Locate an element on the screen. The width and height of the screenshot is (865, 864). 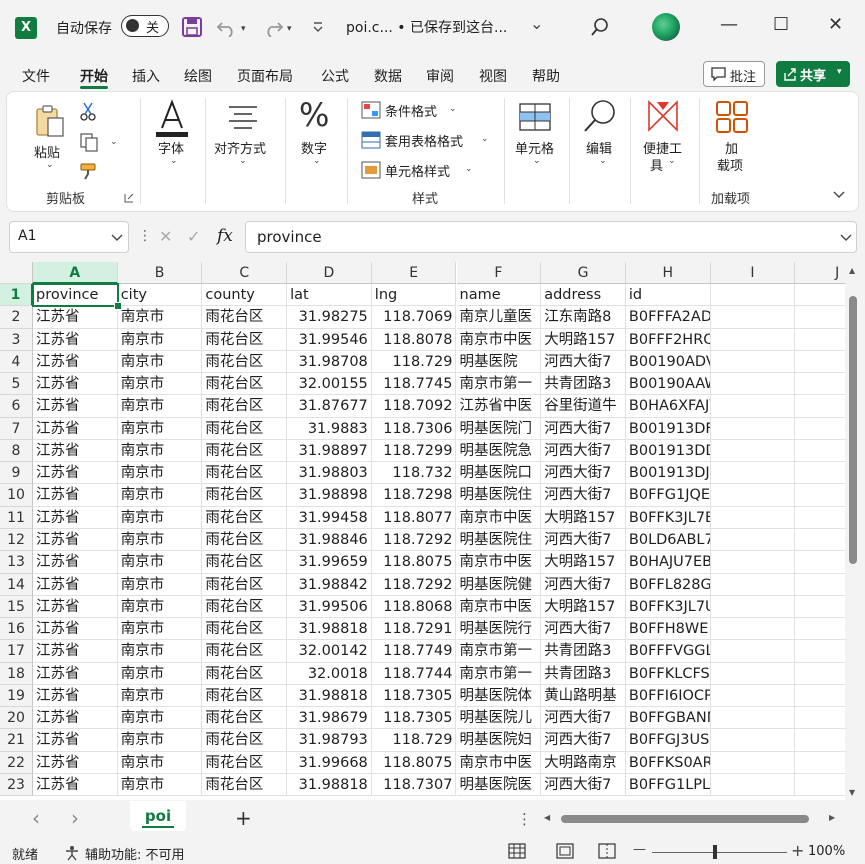
cell-b12: 南京市 is located at coordinates (160, 540).